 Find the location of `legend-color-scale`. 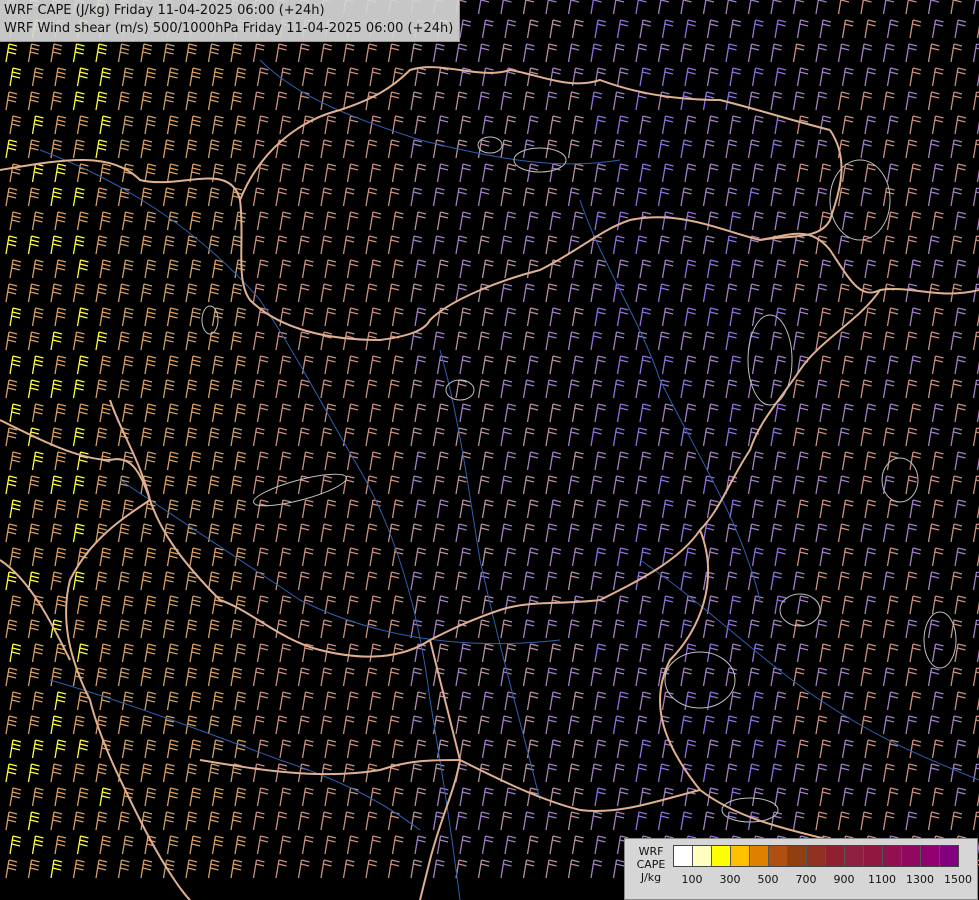

legend-color-scale is located at coordinates (816, 856).